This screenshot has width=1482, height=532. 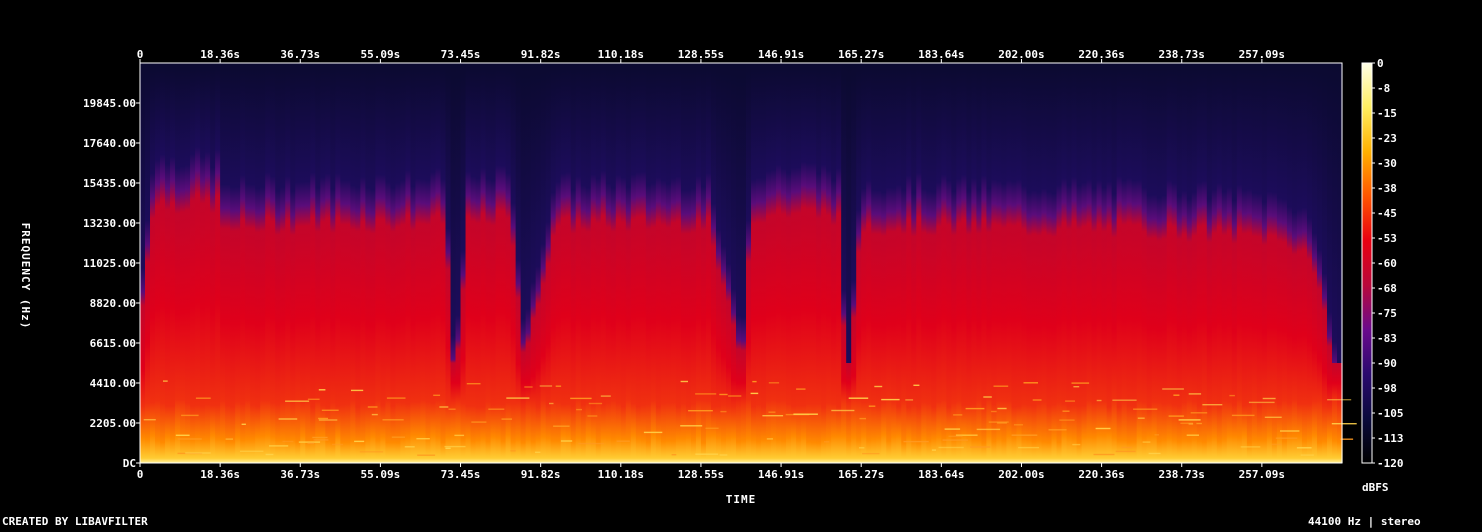 I want to click on top-time-tick-label: 146.91s, so click(x=781, y=54).